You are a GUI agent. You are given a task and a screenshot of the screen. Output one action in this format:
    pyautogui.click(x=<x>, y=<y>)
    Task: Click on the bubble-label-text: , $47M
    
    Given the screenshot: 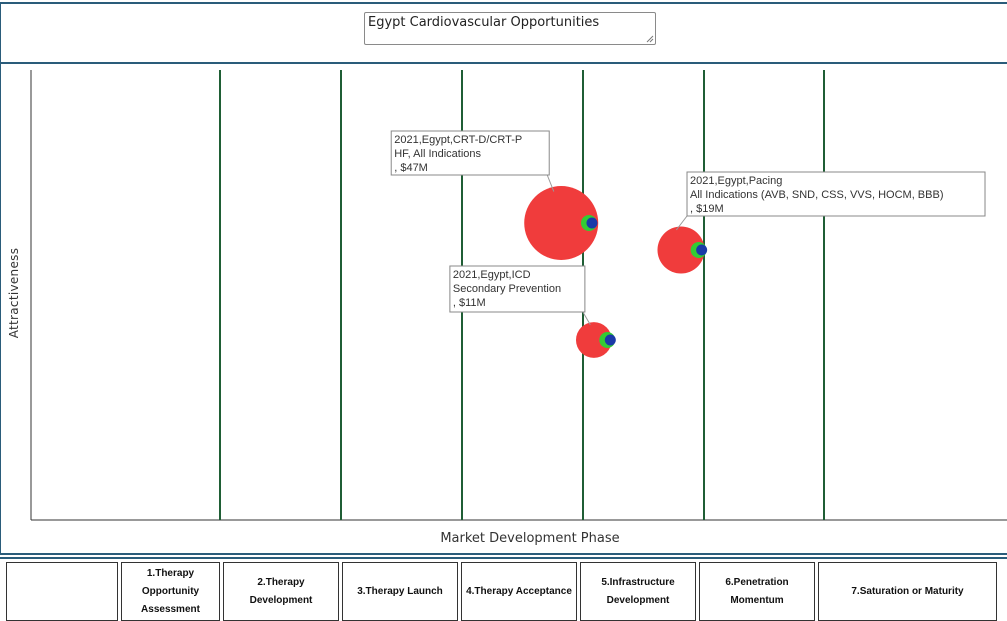 What is the action you would take?
    pyautogui.click(x=411, y=168)
    